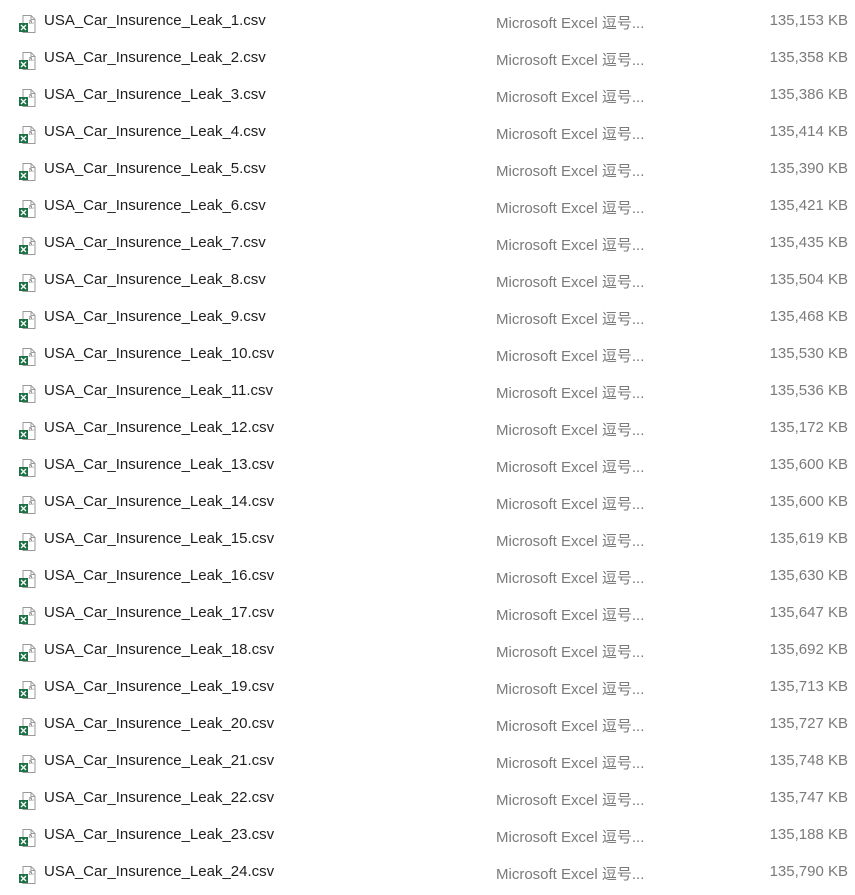  Describe the element at coordinates (808, 20) in the screenshot. I see `file-size: 135,153 KB` at that location.